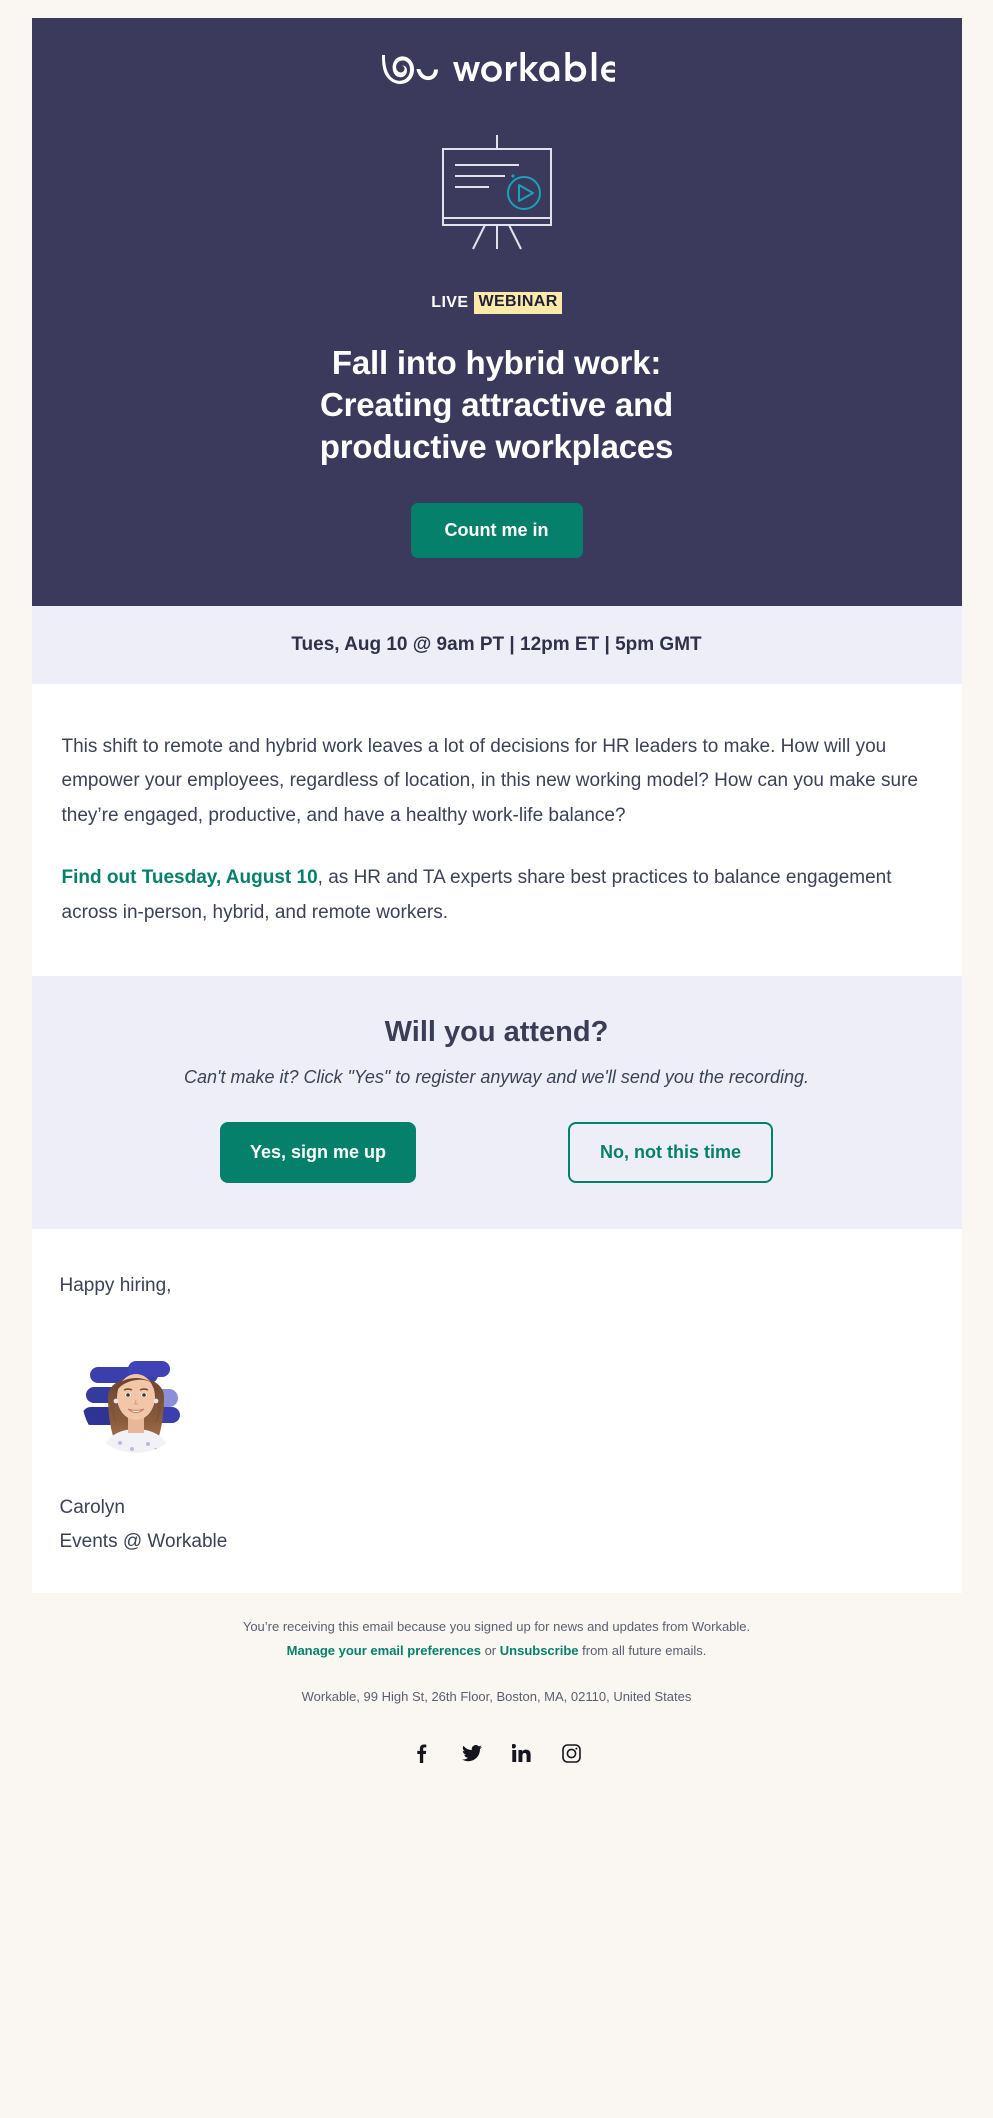 The image size is (993, 2118). I want to click on signature-greeting: Happy hiring,, so click(115, 1286).